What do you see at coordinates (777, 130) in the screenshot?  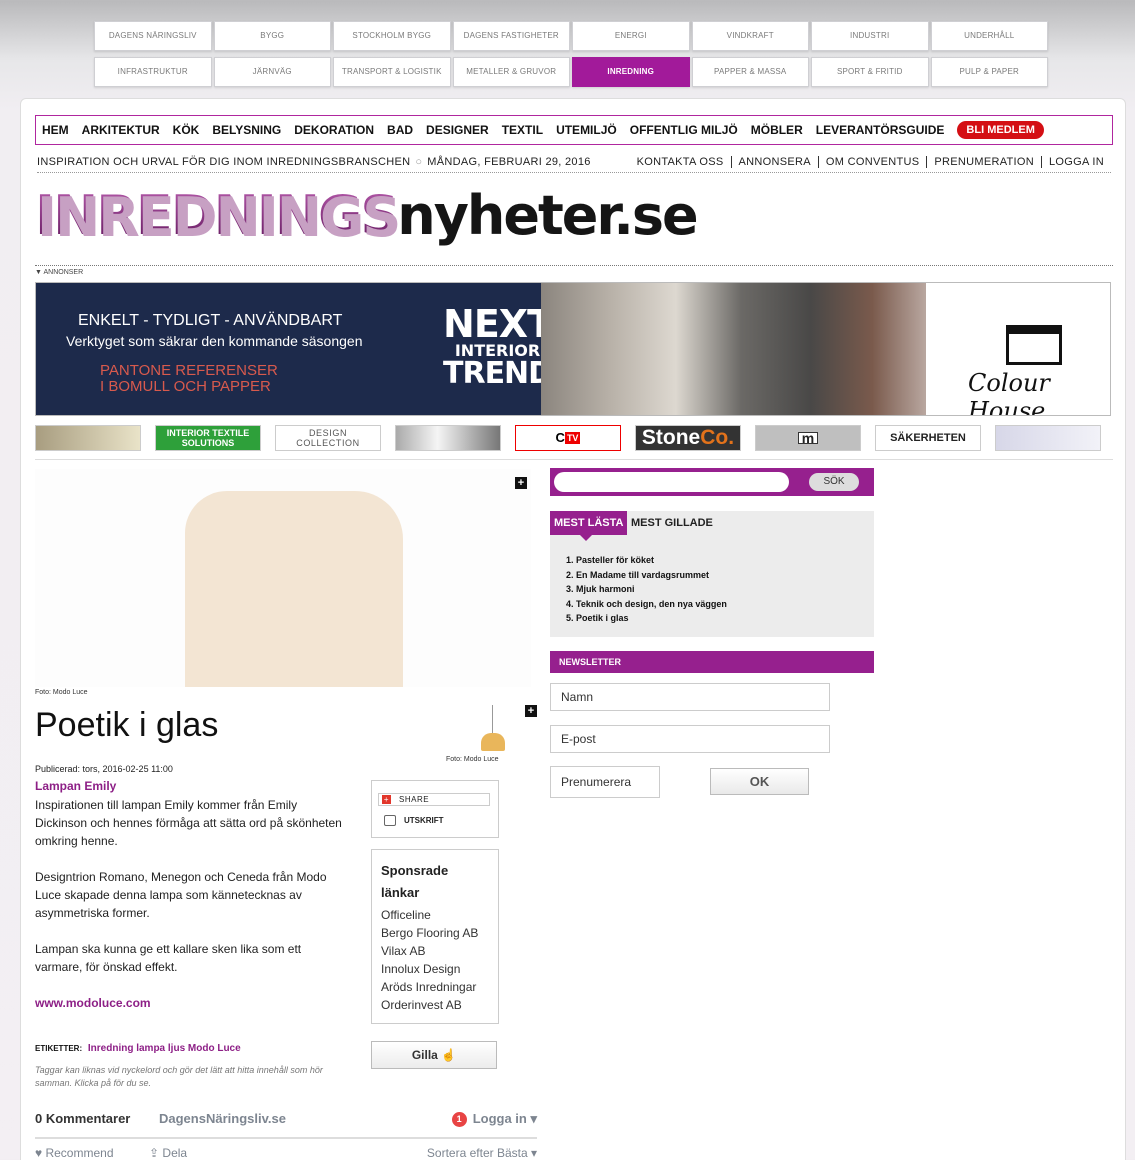 I see `nav-item-mobler: MÖBLER` at bounding box center [777, 130].